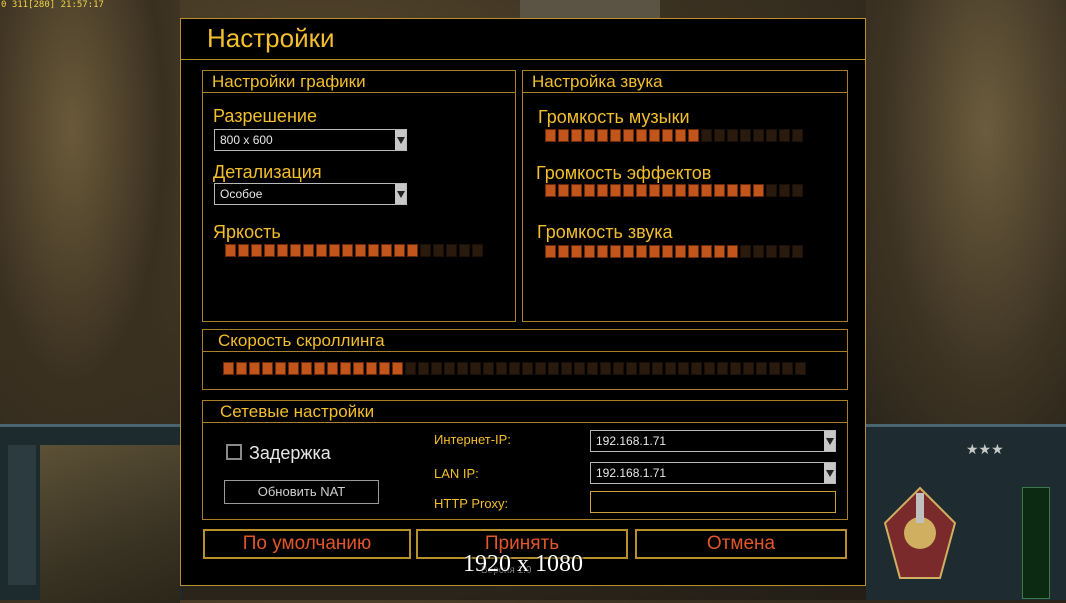  Describe the element at coordinates (713, 502) in the screenshot. I see `http-proxy-input` at that location.